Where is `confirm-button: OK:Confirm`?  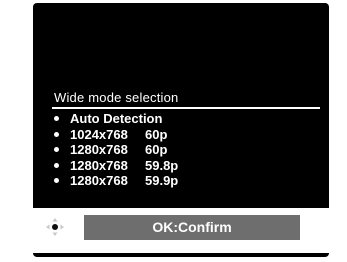 confirm-button: OK:Confirm is located at coordinates (192, 227).